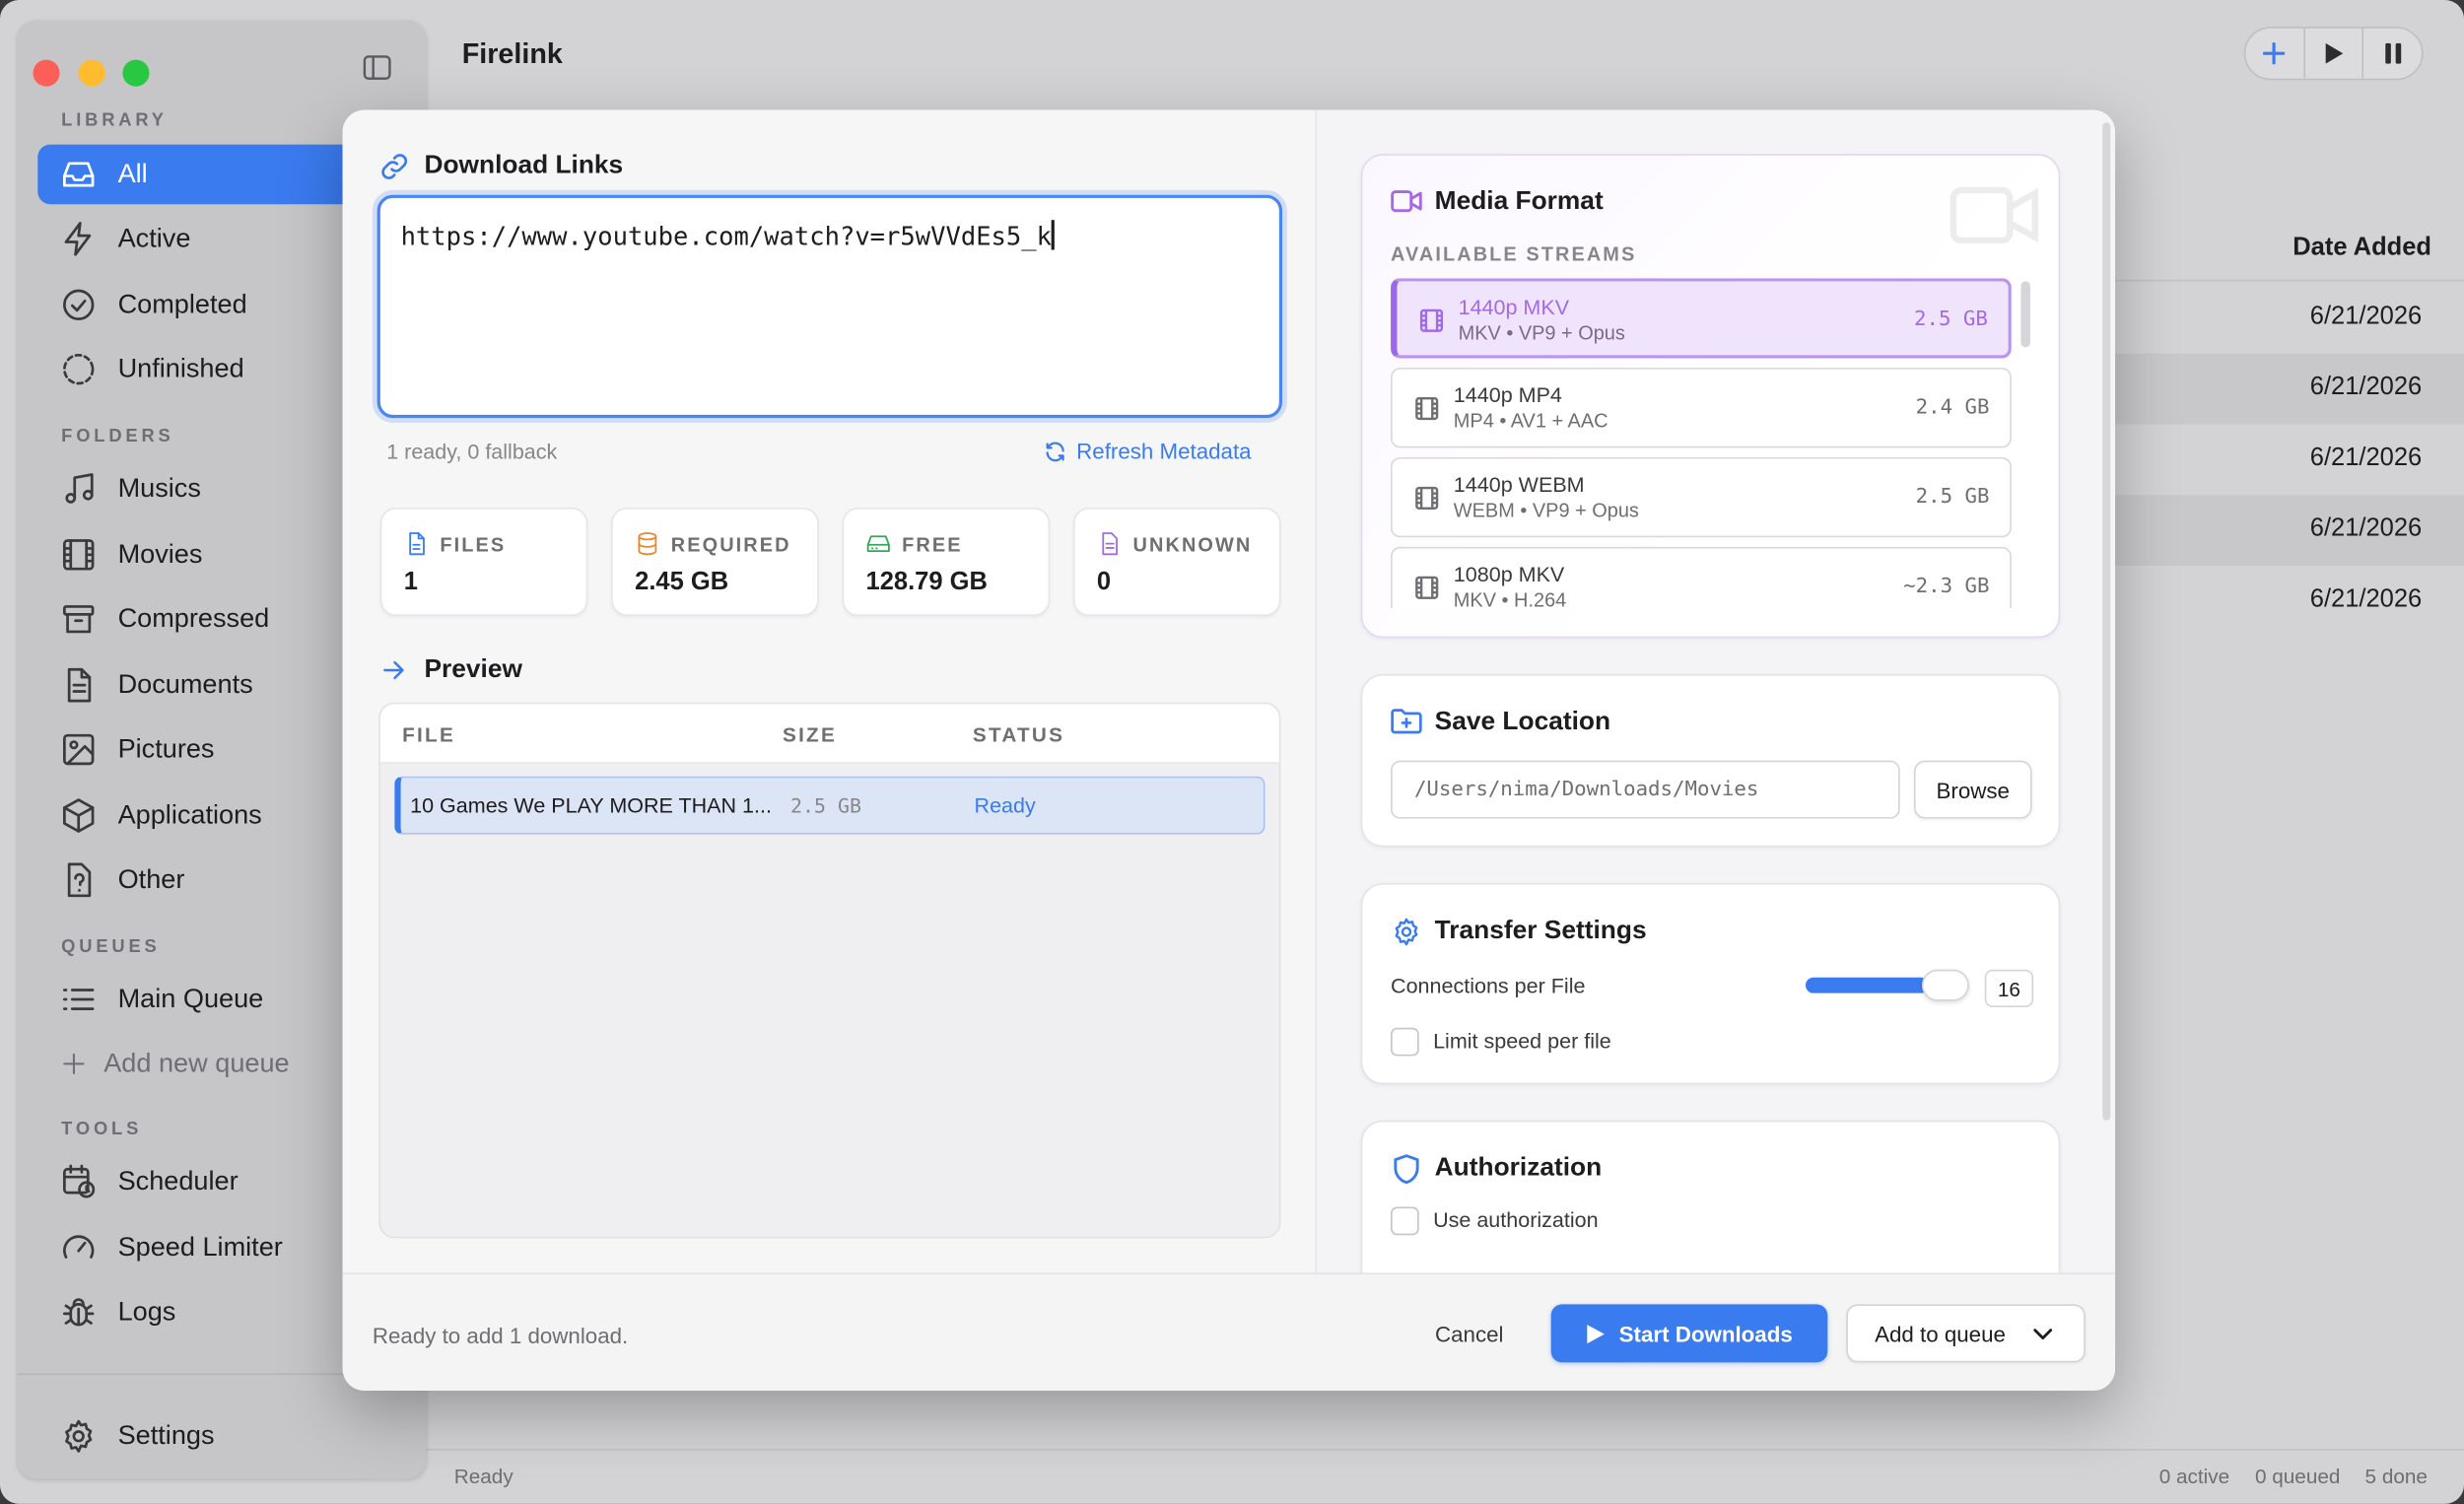 Image resolution: width=2464 pixels, height=1504 pixels. Describe the element at coordinates (428, 734) in the screenshot. I see `column-header-file: FILE` at that location.